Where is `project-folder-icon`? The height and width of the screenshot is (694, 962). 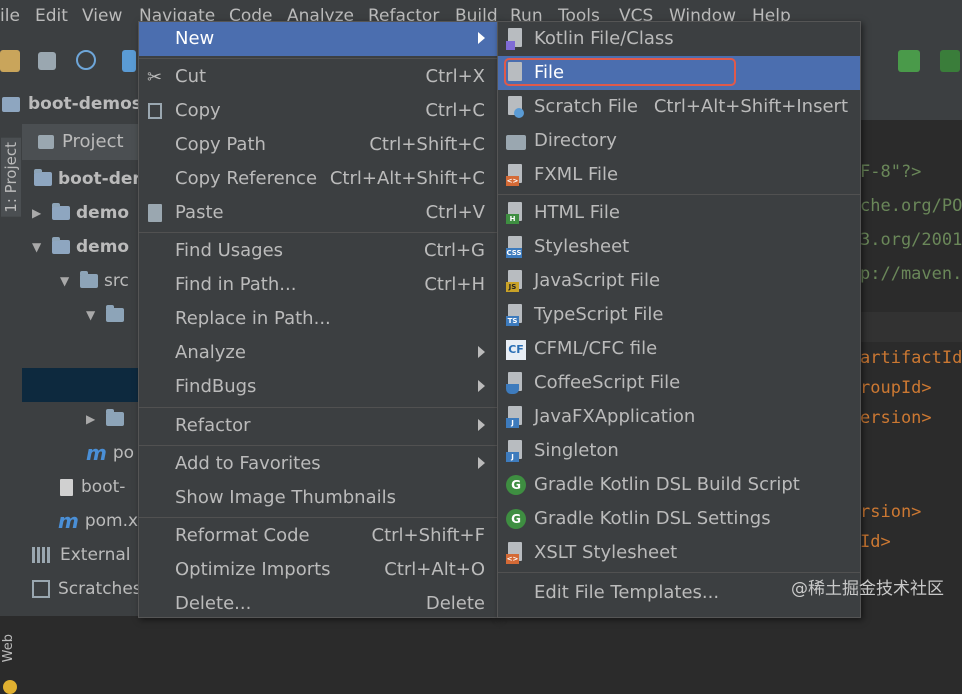 project-folder-icon is located at coordinates (11, 104).